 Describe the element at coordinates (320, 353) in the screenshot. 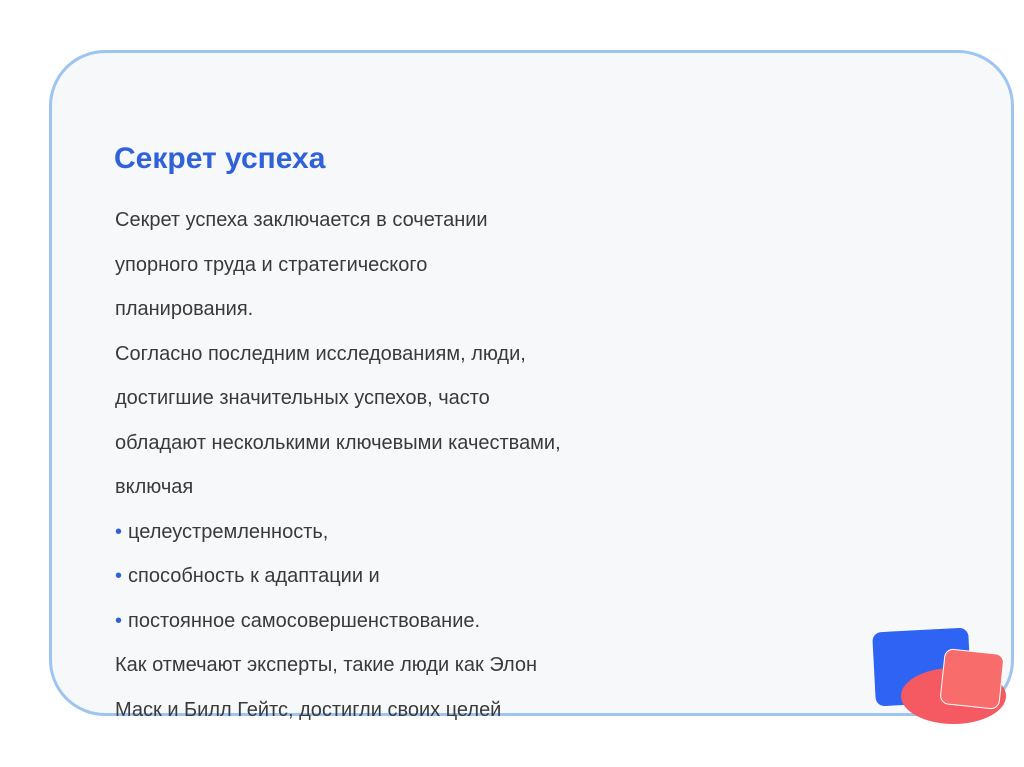

I see `body-line: Согласно последним исследованиям, люди,` at that location.